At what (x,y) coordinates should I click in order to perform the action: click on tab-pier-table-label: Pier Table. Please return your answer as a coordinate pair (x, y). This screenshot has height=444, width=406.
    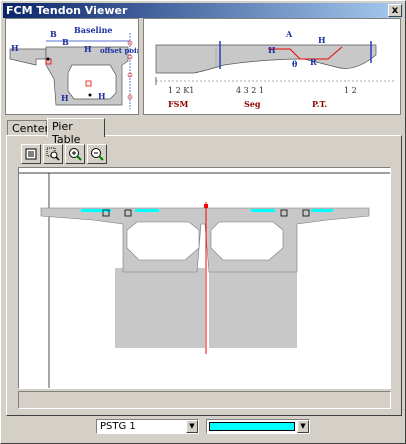
    Looking at the image, I should click on (66, 133).